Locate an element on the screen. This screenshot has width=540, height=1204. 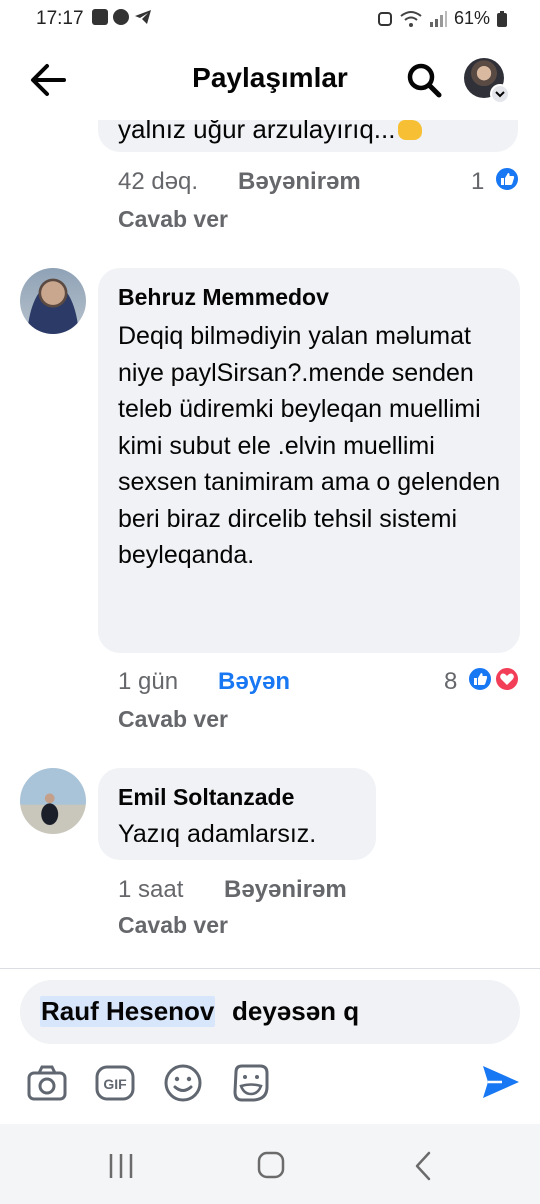
status-bar: 17:17 61% is located at coordinates (270, 18).